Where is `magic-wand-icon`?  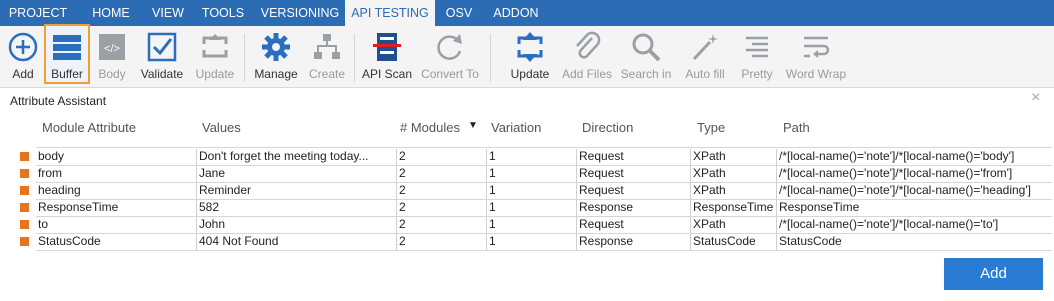
magic-wand-icon is located at coordinates (705, 47).